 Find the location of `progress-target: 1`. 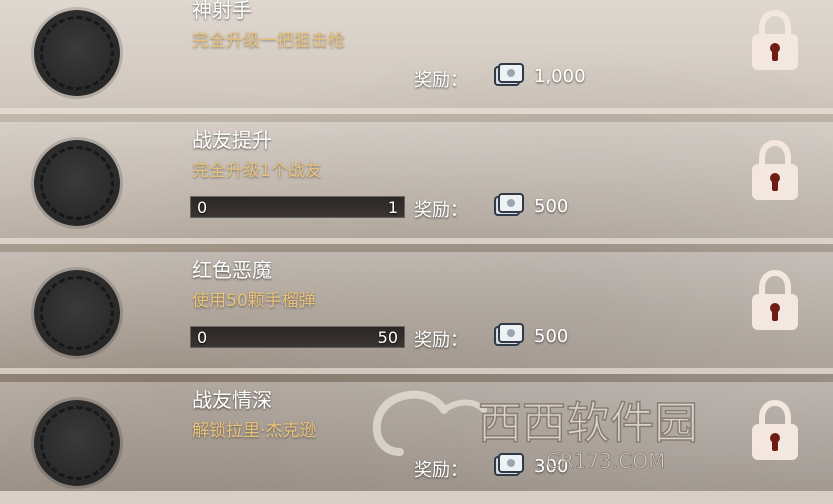

progress-target: 1 is located at coordinates (392, 207).